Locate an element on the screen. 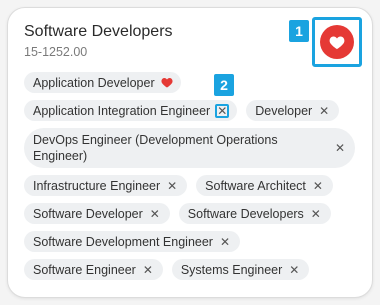  chip-systems-engineer: Systems Engineer ✕ is located at coordinates (240, 269).